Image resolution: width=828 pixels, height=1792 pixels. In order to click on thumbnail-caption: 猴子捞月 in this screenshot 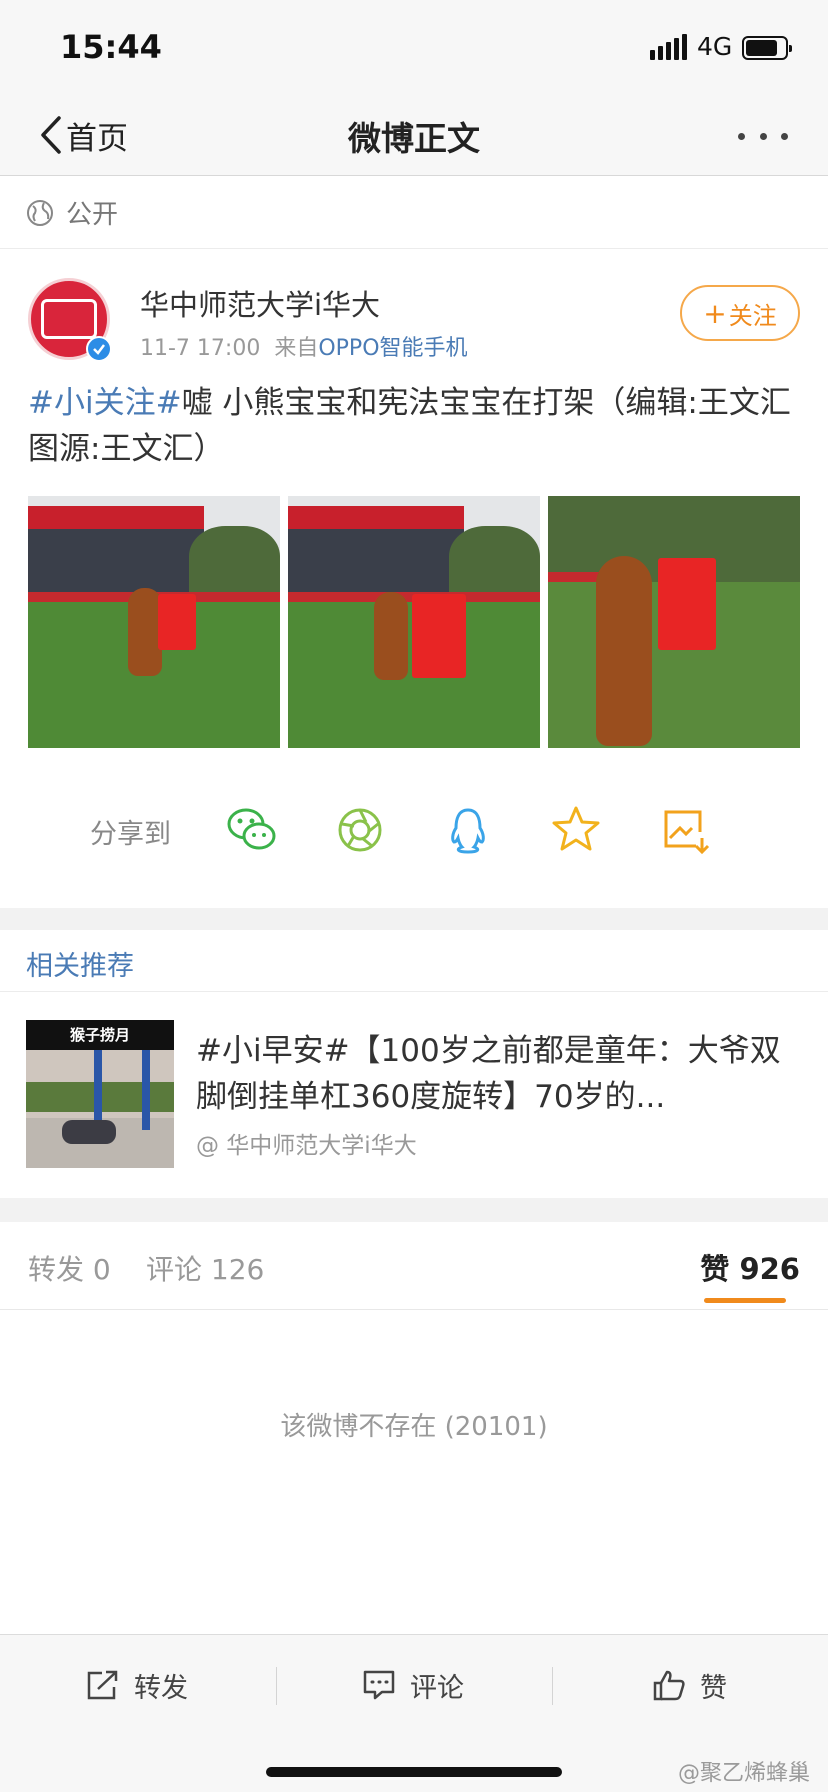, I will do `click(100, 1035)`.